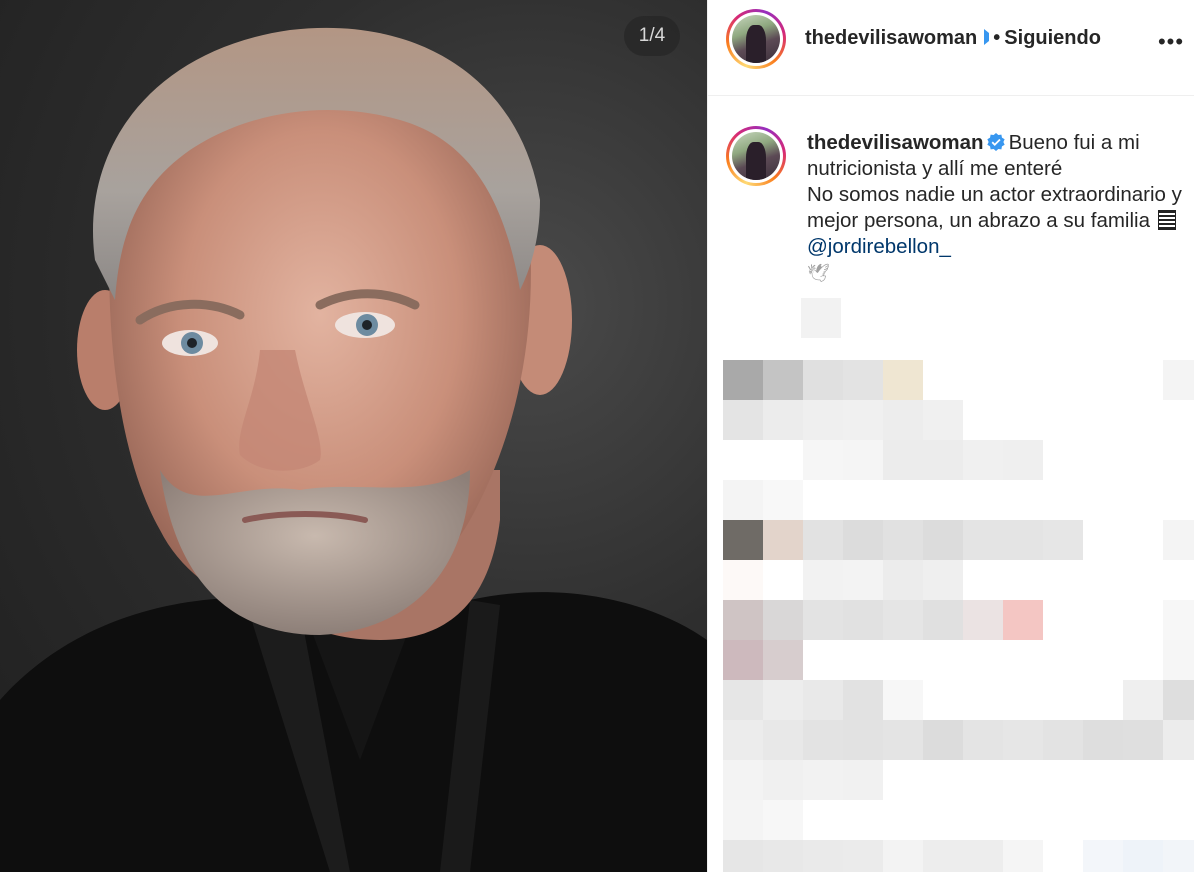  I want to click on dove-emoji-icon: 🕊, so click(818, 273).